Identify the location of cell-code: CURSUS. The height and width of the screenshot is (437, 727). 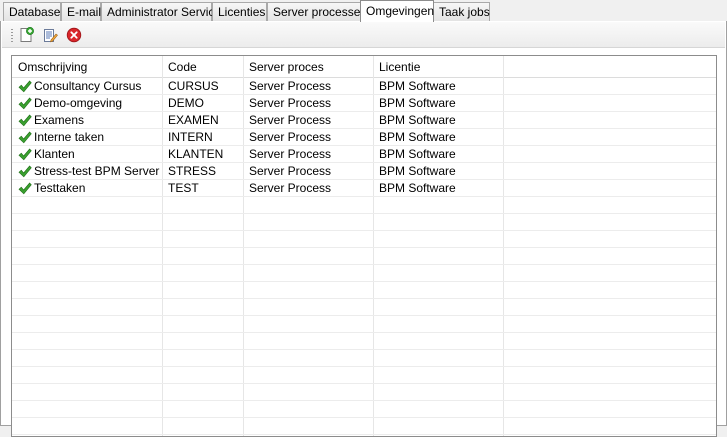
(193, 86).